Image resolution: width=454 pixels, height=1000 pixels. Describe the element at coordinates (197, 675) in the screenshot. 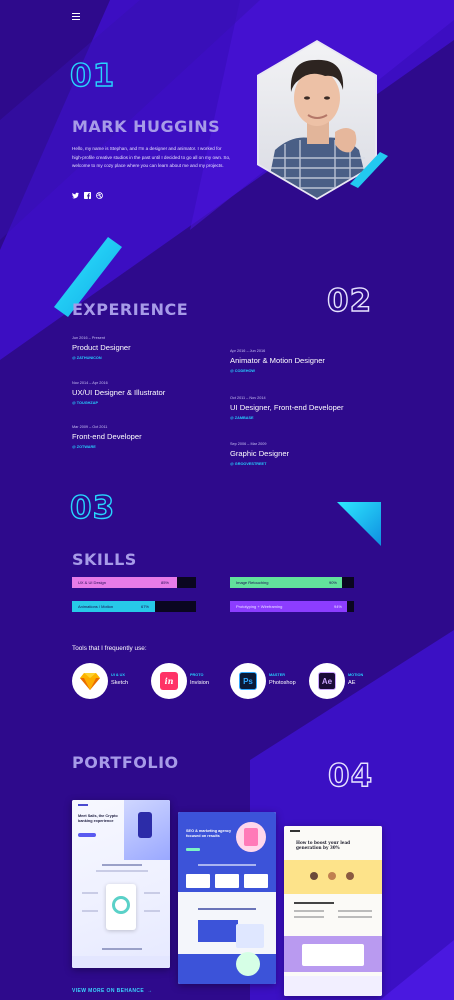

I see `tool-category: PROTO` at that location.